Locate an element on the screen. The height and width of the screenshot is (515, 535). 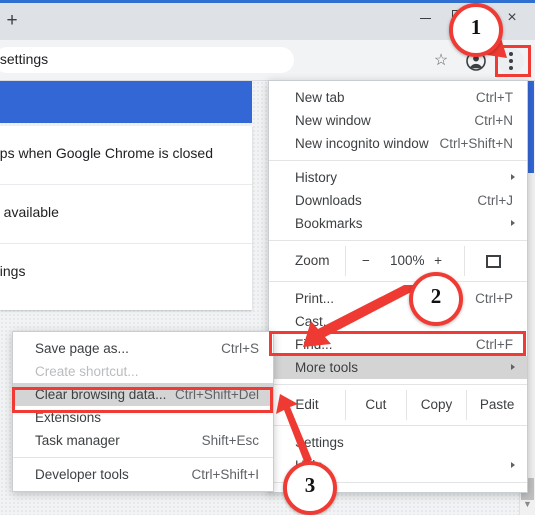
menu-item-label: New window is located at coordinates (333, 120).